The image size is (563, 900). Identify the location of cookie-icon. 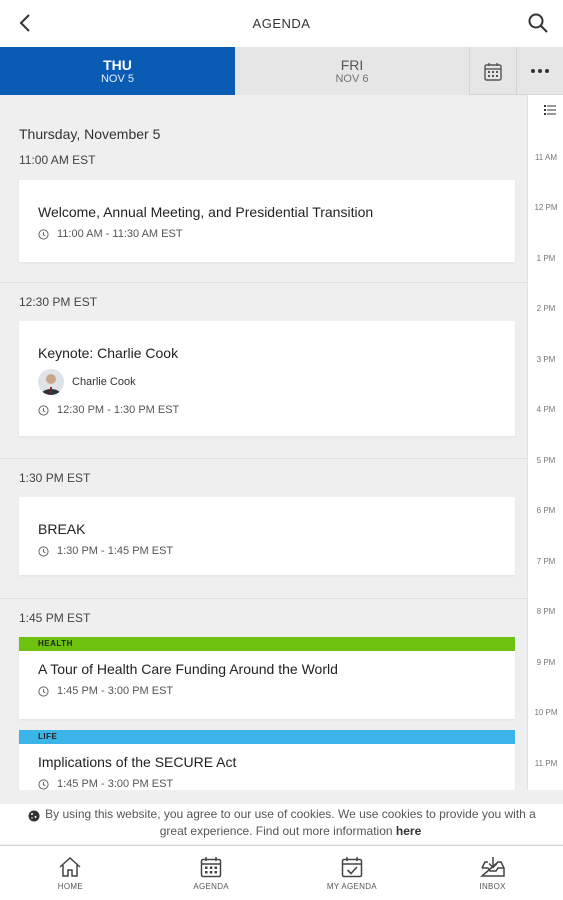
(34, 816).